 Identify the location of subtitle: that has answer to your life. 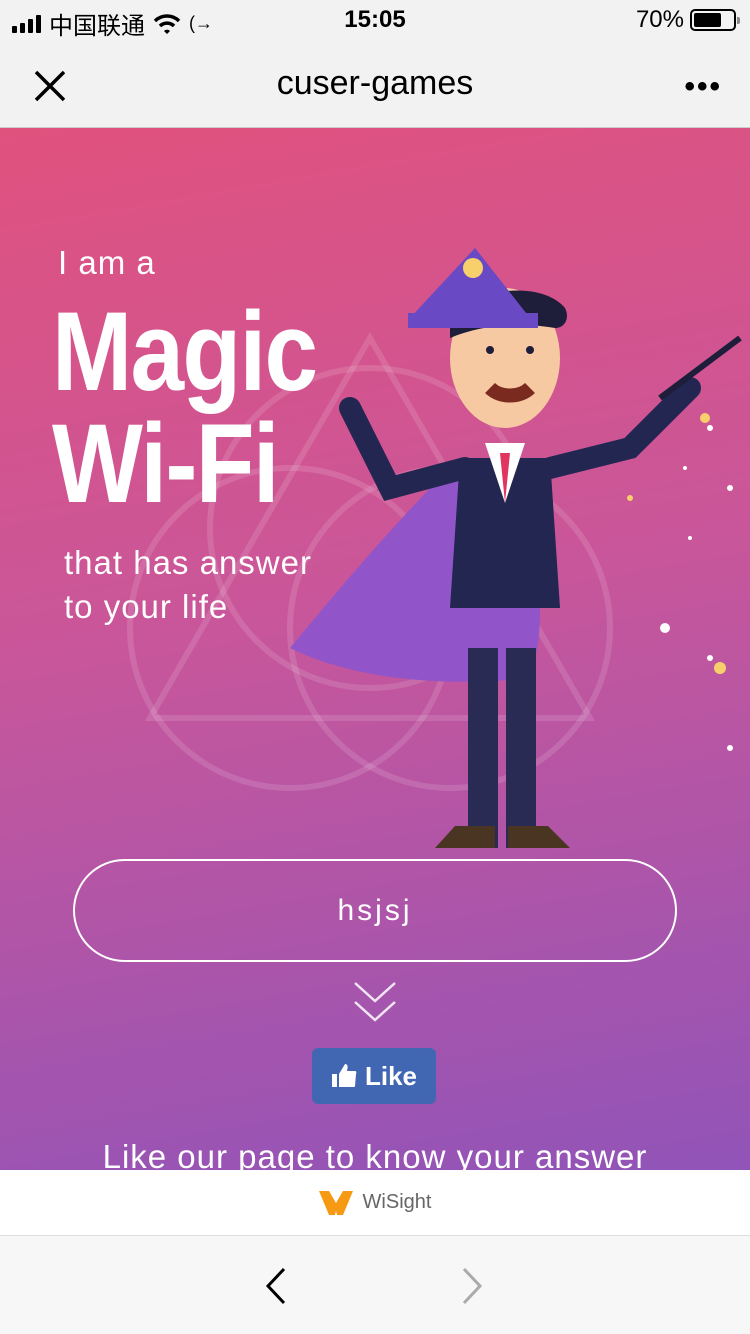
(188, 585).